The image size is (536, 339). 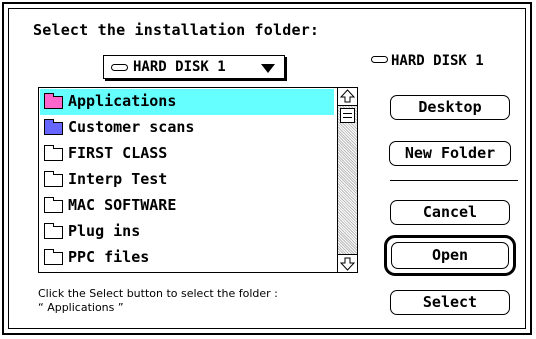 I want to click on arrow-up-icon, so click(x=347, y=96).